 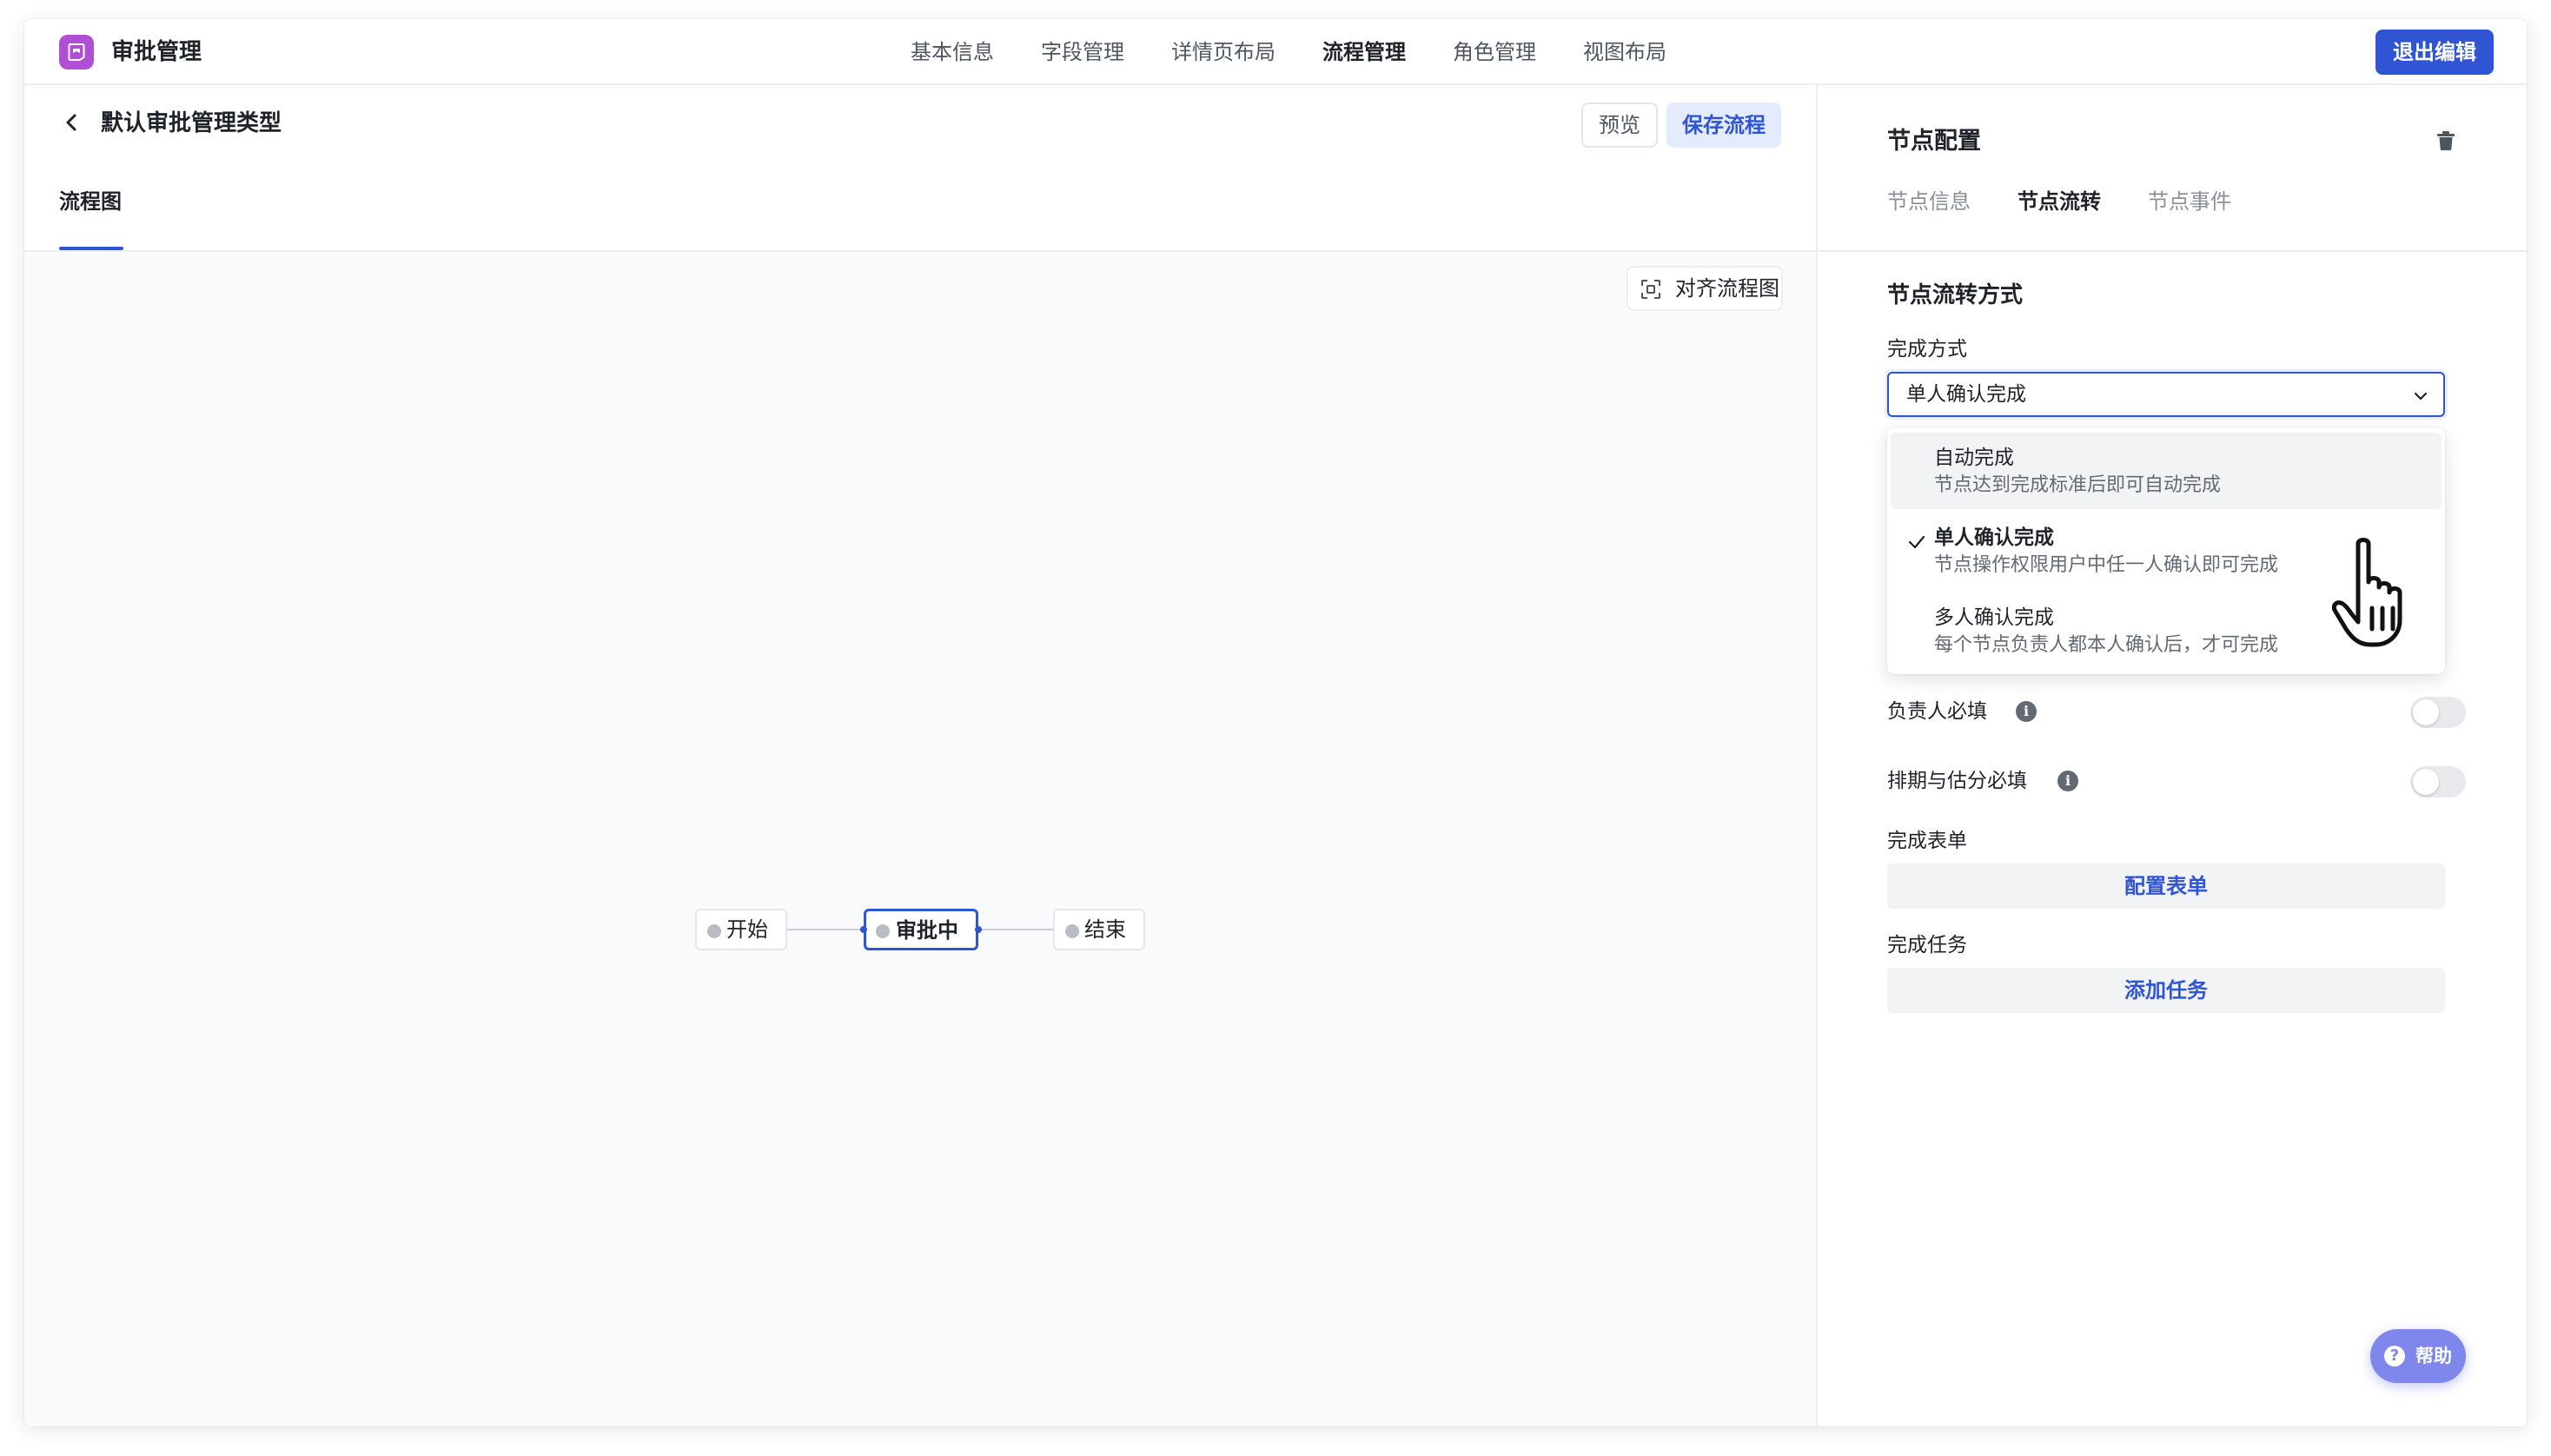 What do you see at coordinates (2172, 251) in the screenshot?
I see `divider` at bounding box center [2172, 251].